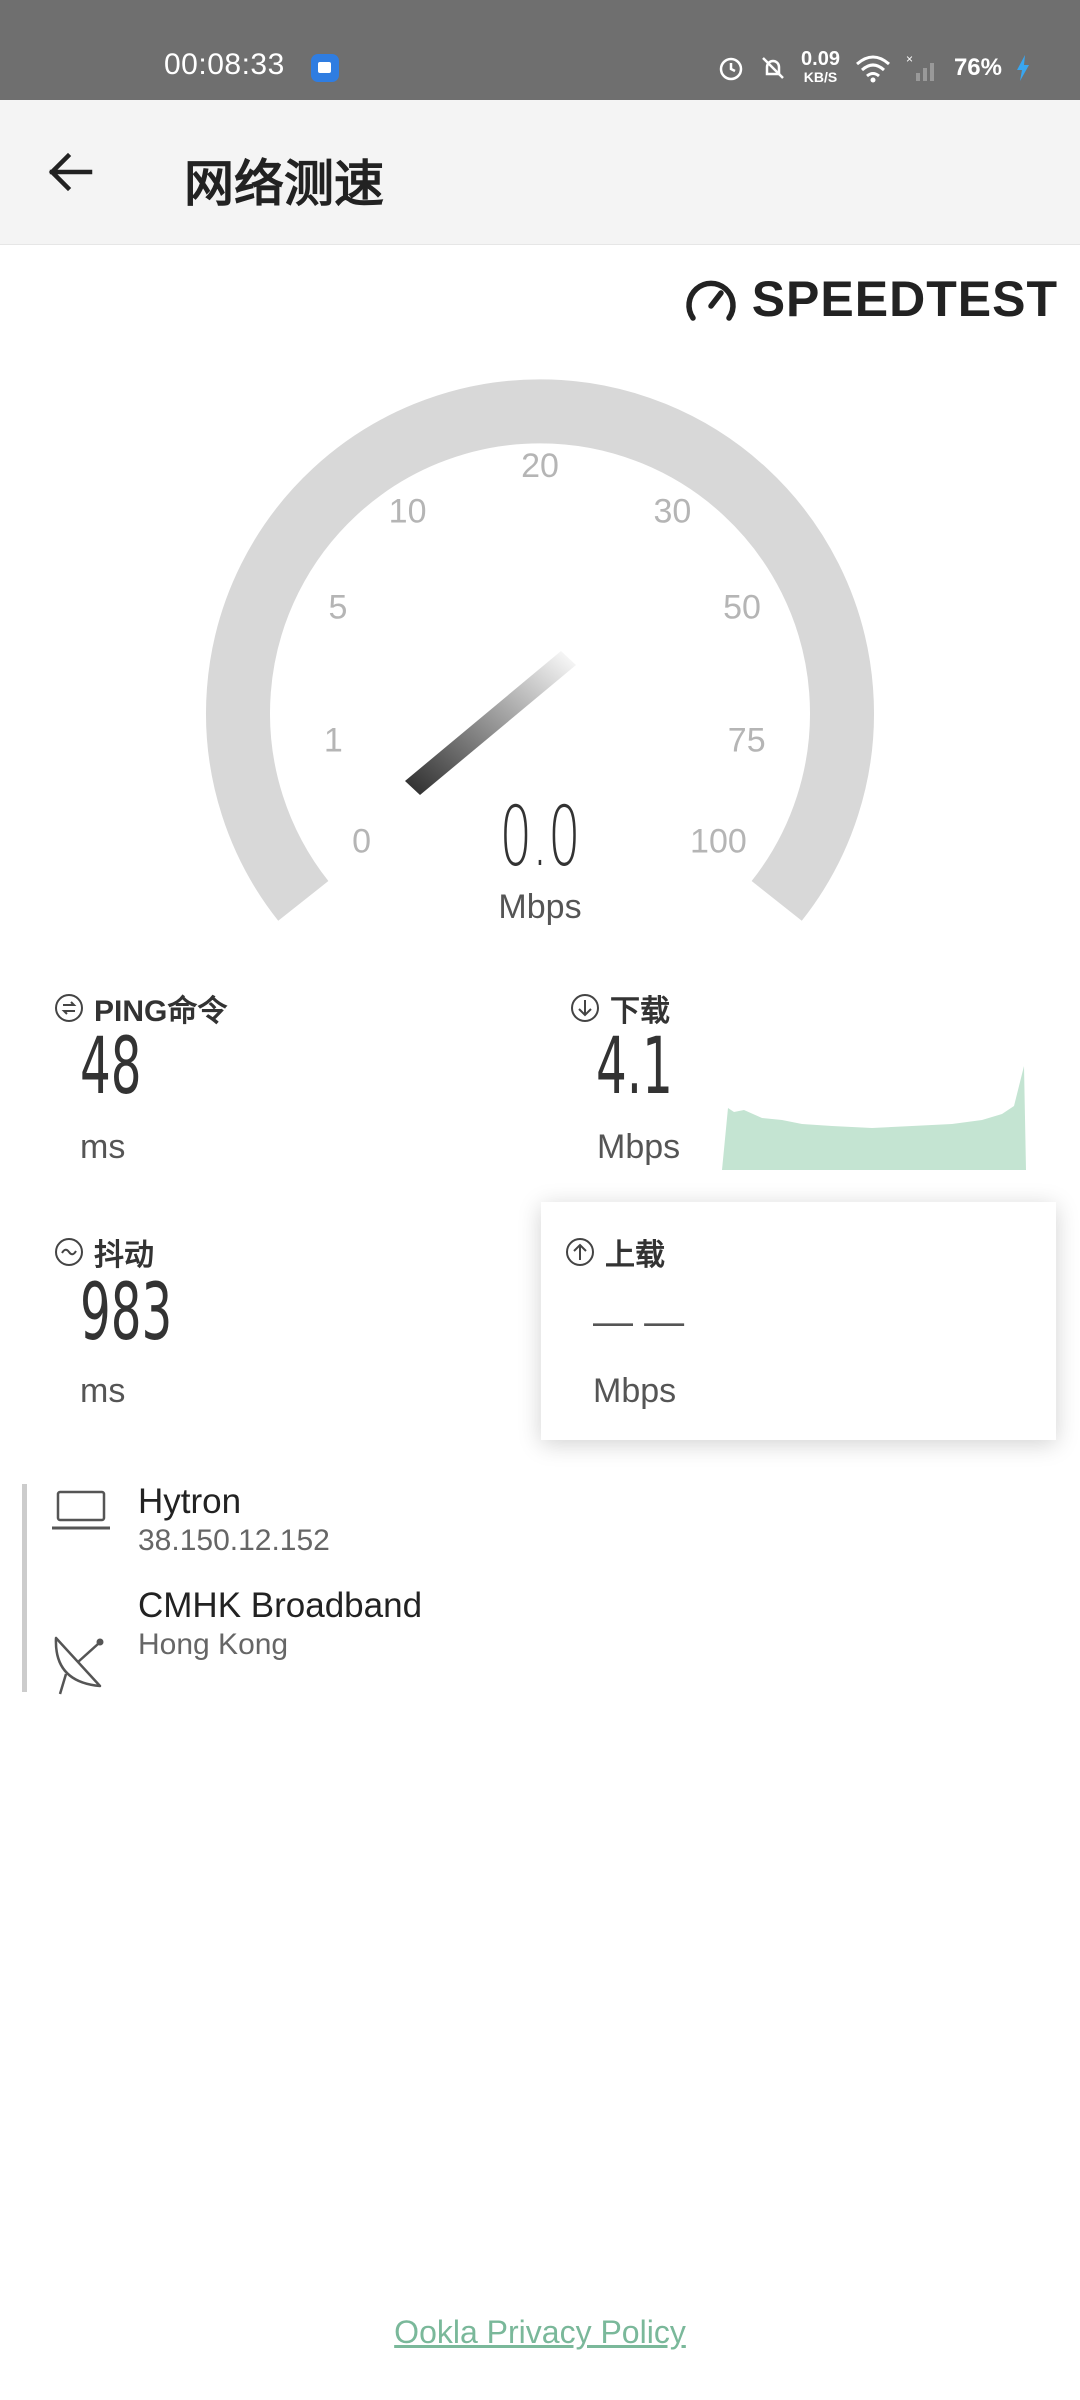  Describe the element at coordinates (773, 68) in the screenshot. I see `mute-icon` at that location.